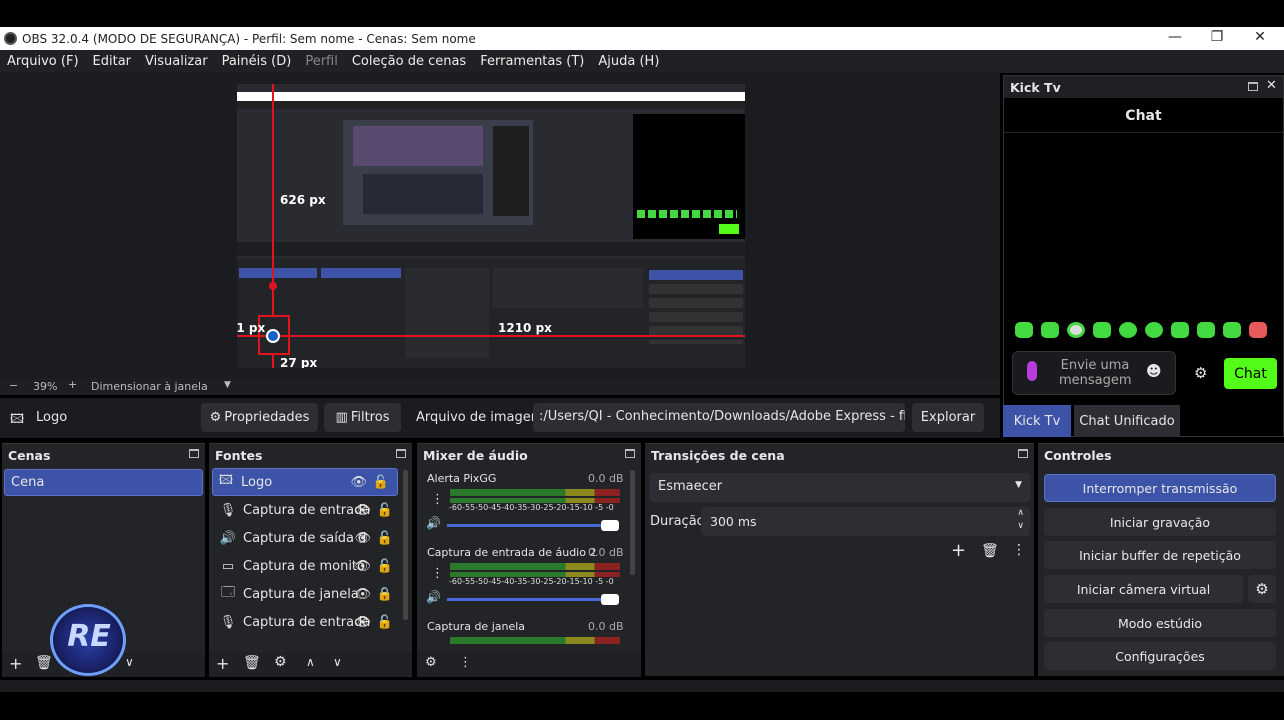 This screenshot has height=720, width=1284. What do you see at coordinates (259, 417) in the screenshot?
I see `properties-button: ⚙ Propriedades` at bounding box center [259, 417].